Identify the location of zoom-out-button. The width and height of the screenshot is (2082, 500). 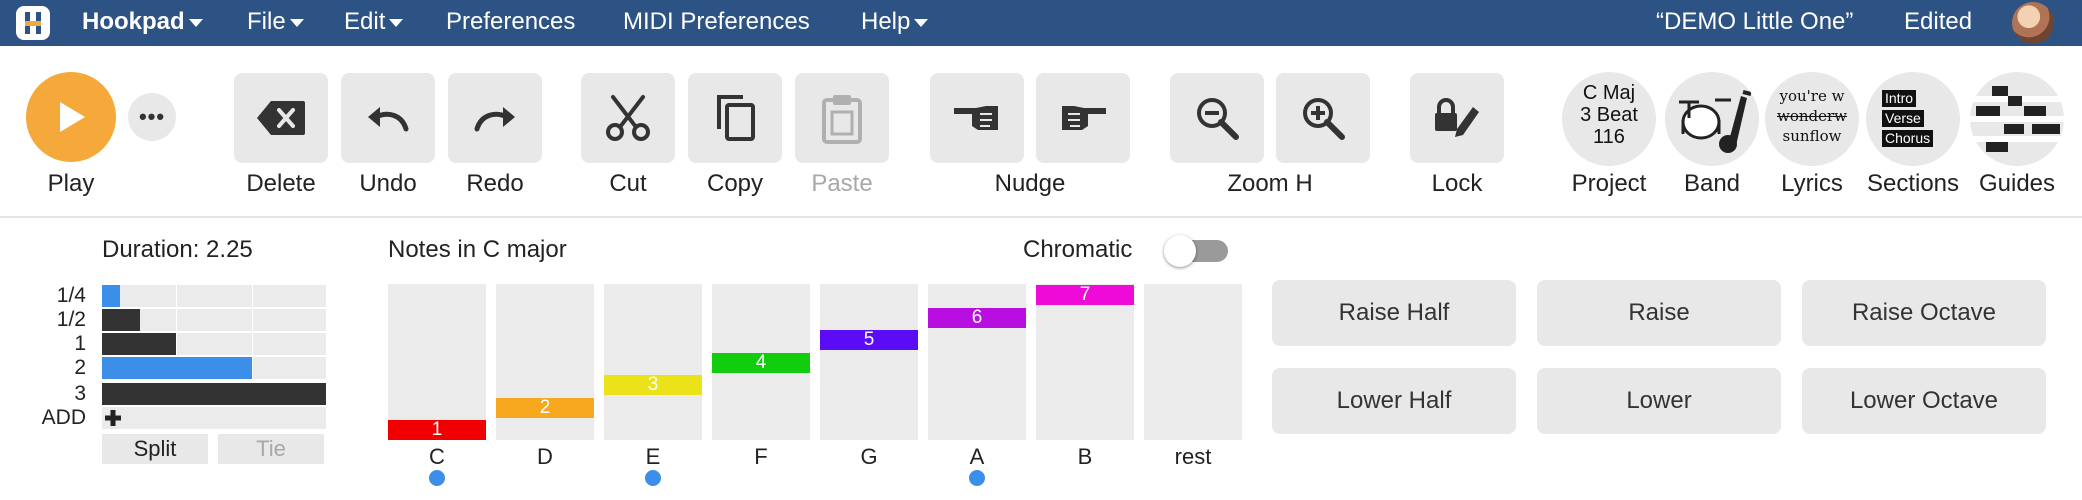
(1217, 118).